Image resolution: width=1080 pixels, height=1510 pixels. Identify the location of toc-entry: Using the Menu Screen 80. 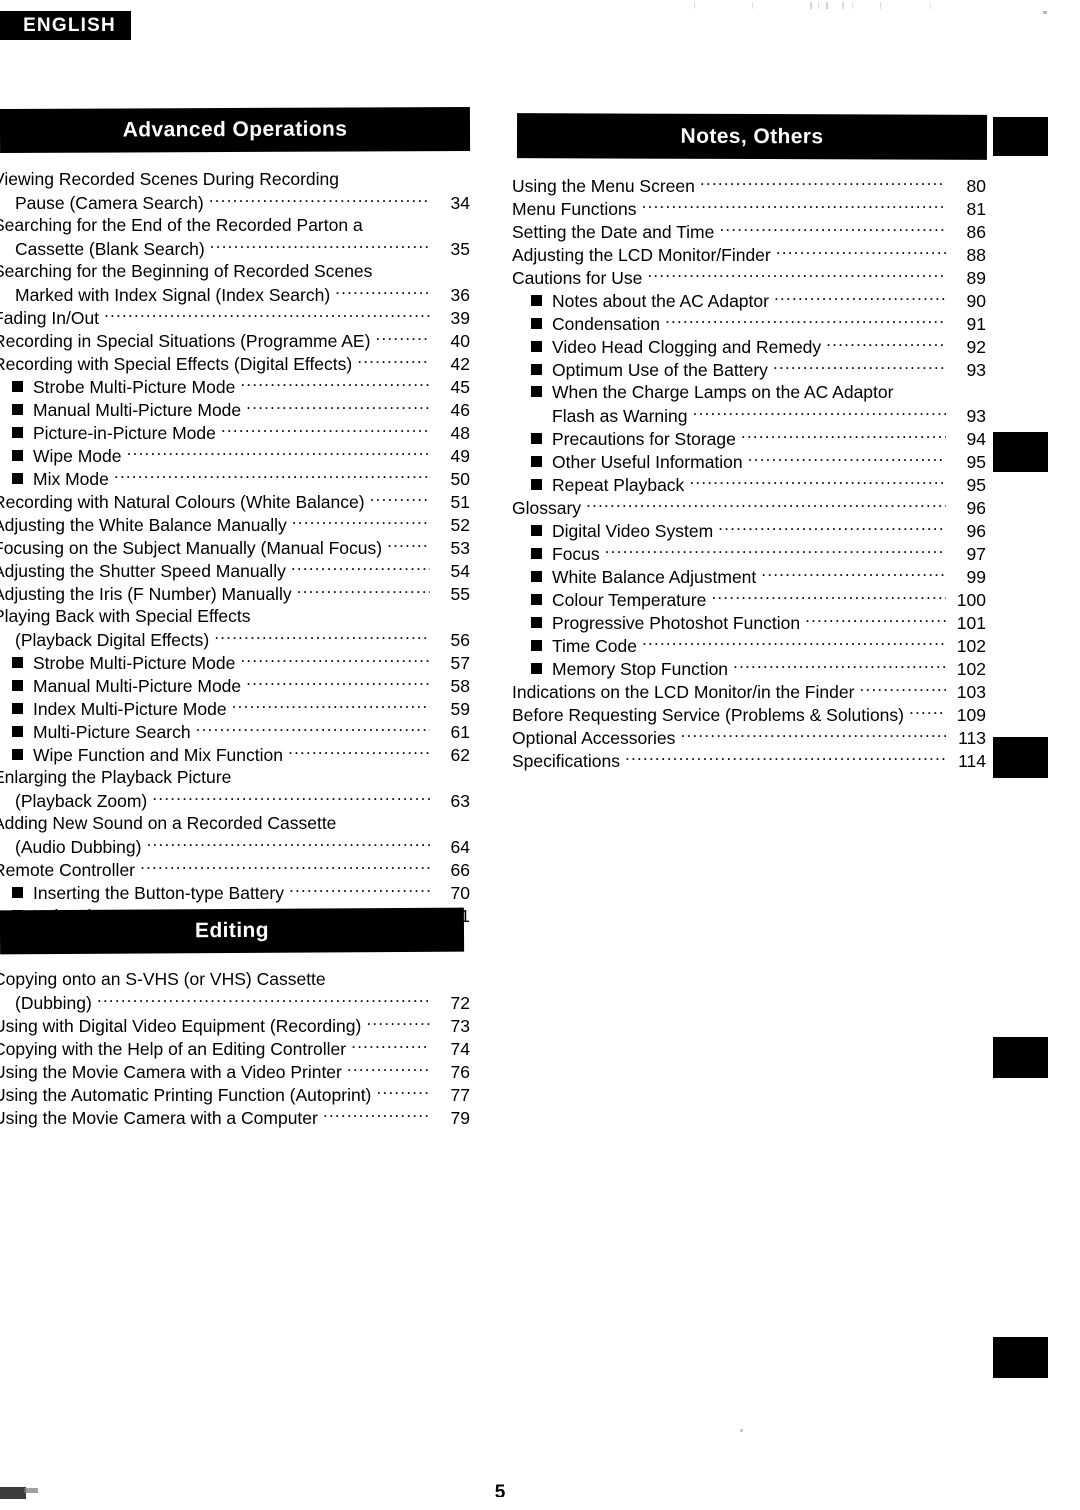
(749, 185).